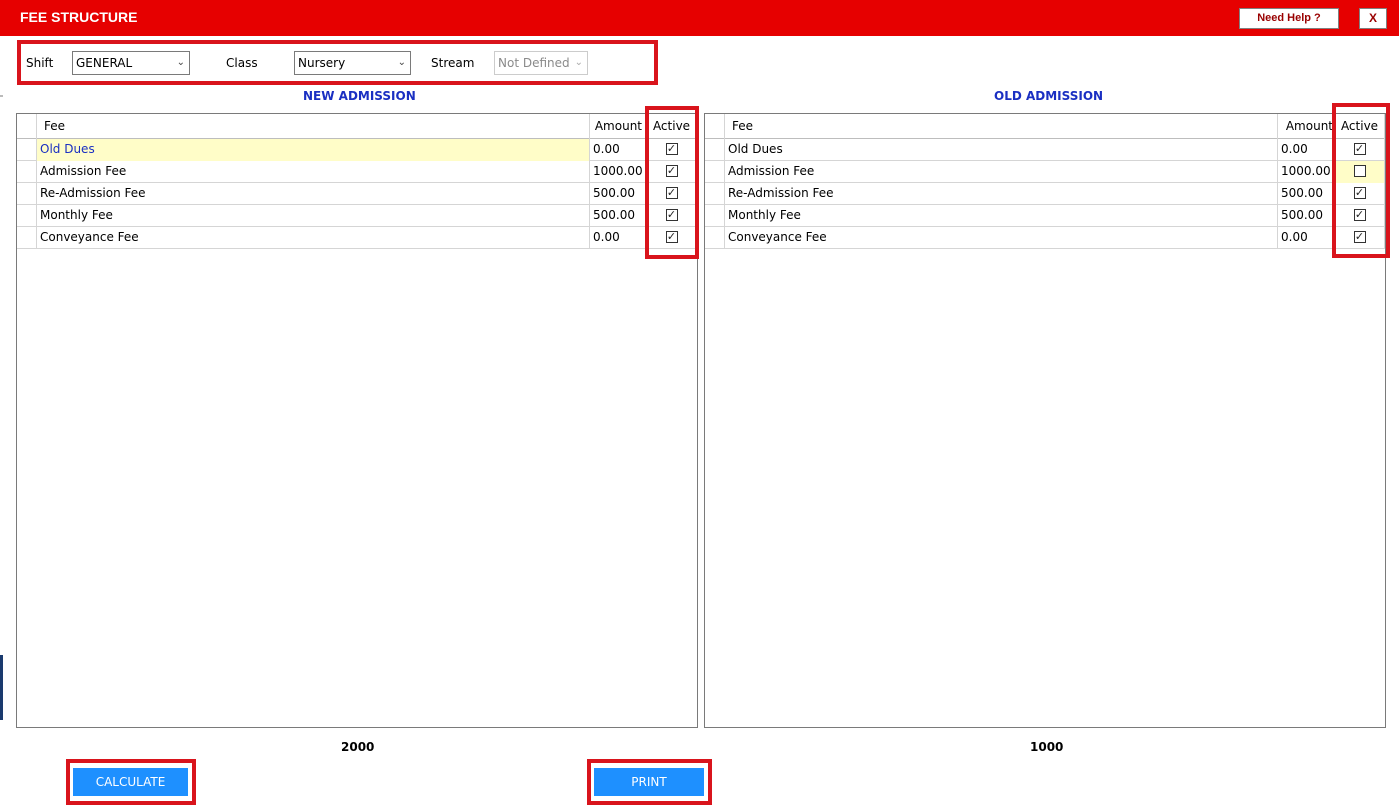 The width and height of the screenshot is (1399, 809). What do you see at coordinates (453, 63) in the screenshot?
I see `stream-label: Stream` at bounding box center [453, 63].